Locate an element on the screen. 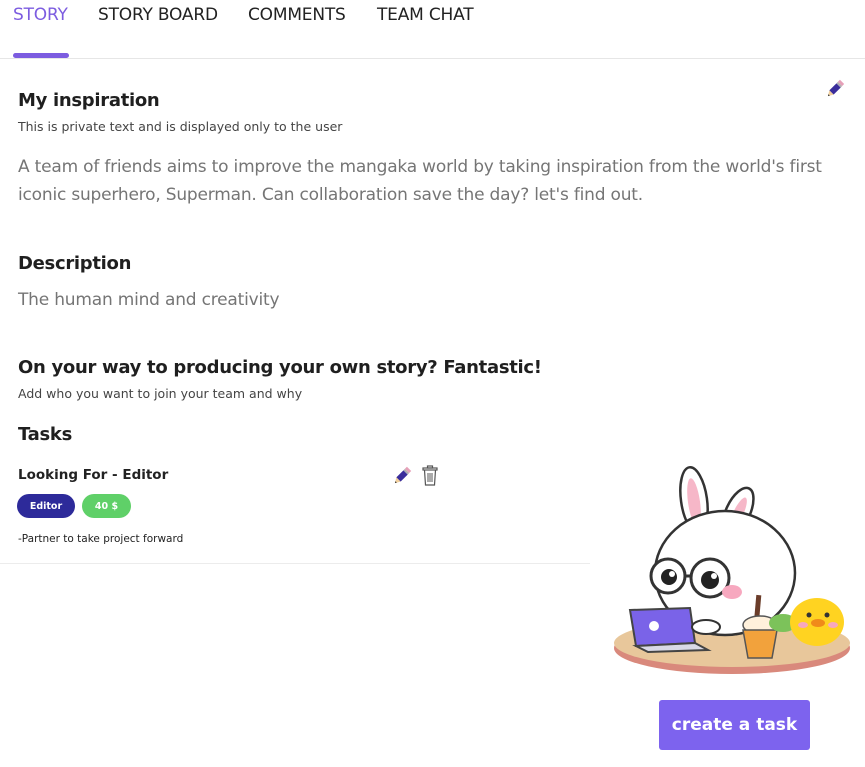 This screenshot has width=865, height=767. task-divider is located at coordinates (295, 563).